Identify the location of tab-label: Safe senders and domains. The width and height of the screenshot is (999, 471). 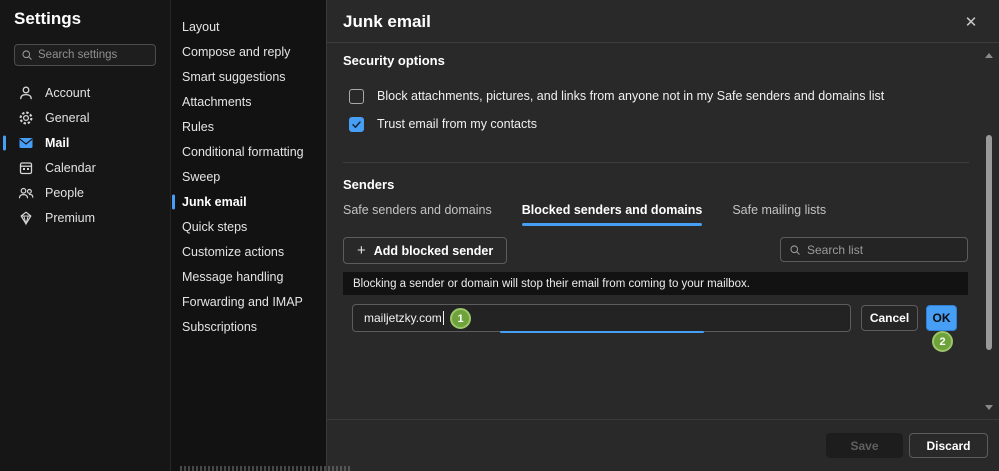
(417, 210).